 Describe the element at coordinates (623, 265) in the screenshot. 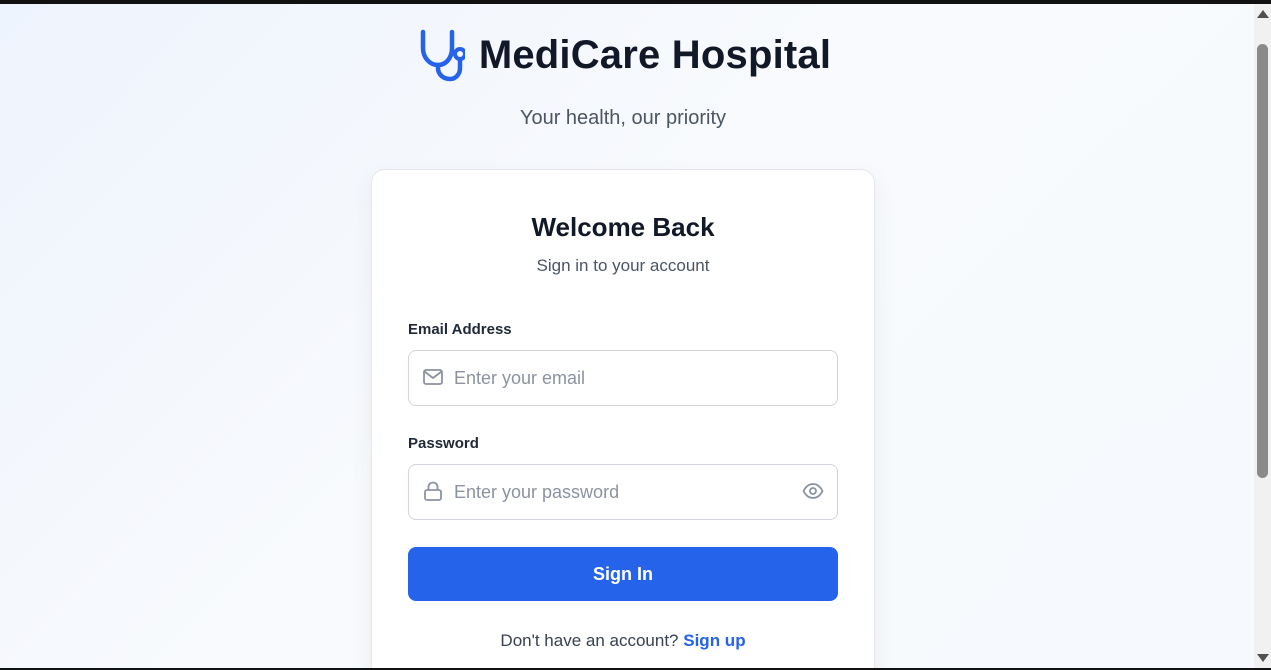

I see `card-subtitle: Sign in to your account` at that location.